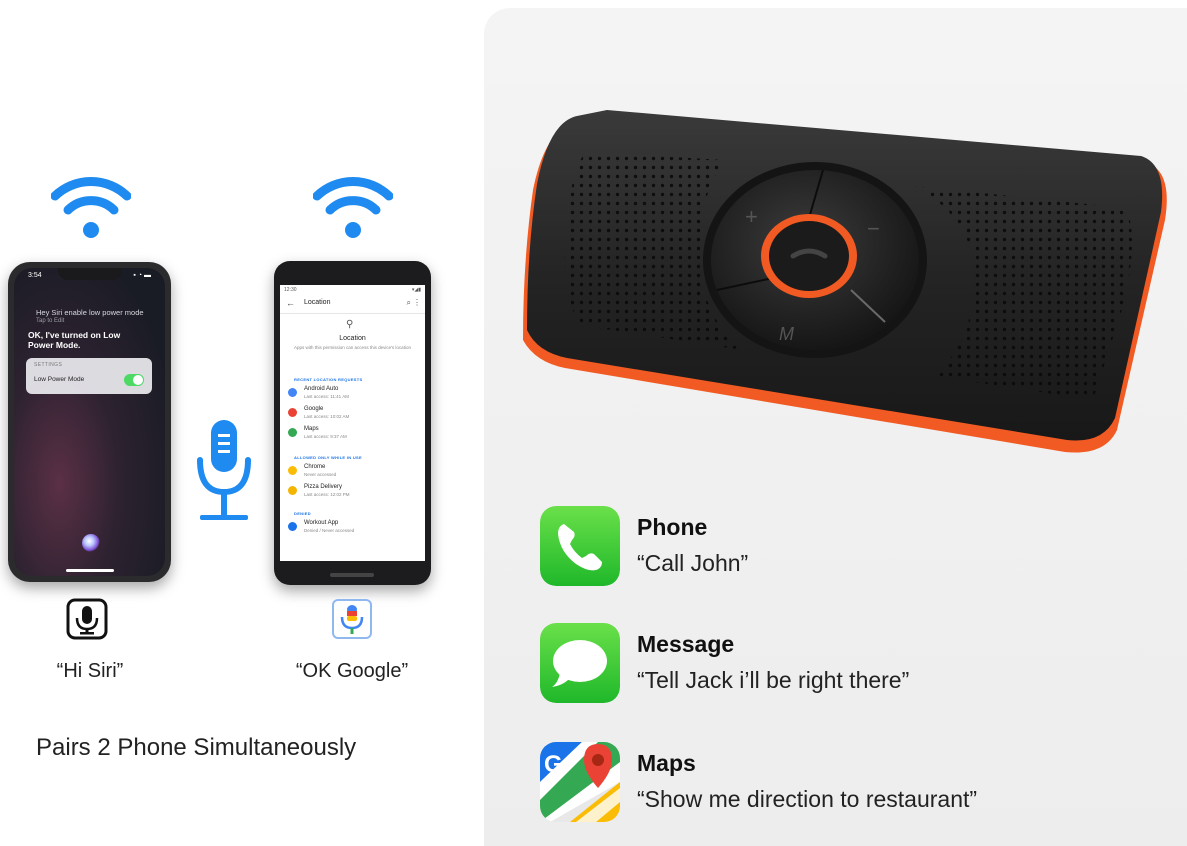  Describe the element at coordinates (873, 228) in the screenshot. I see `volume-down-button: −` at that location.